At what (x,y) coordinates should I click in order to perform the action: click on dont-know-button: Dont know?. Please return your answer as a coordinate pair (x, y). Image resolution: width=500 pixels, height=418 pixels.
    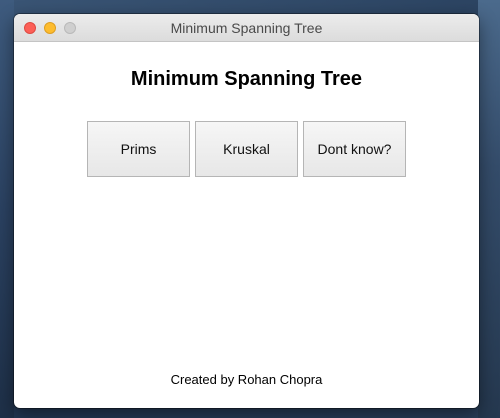
    Looking at the image, I should click on (354, 149).